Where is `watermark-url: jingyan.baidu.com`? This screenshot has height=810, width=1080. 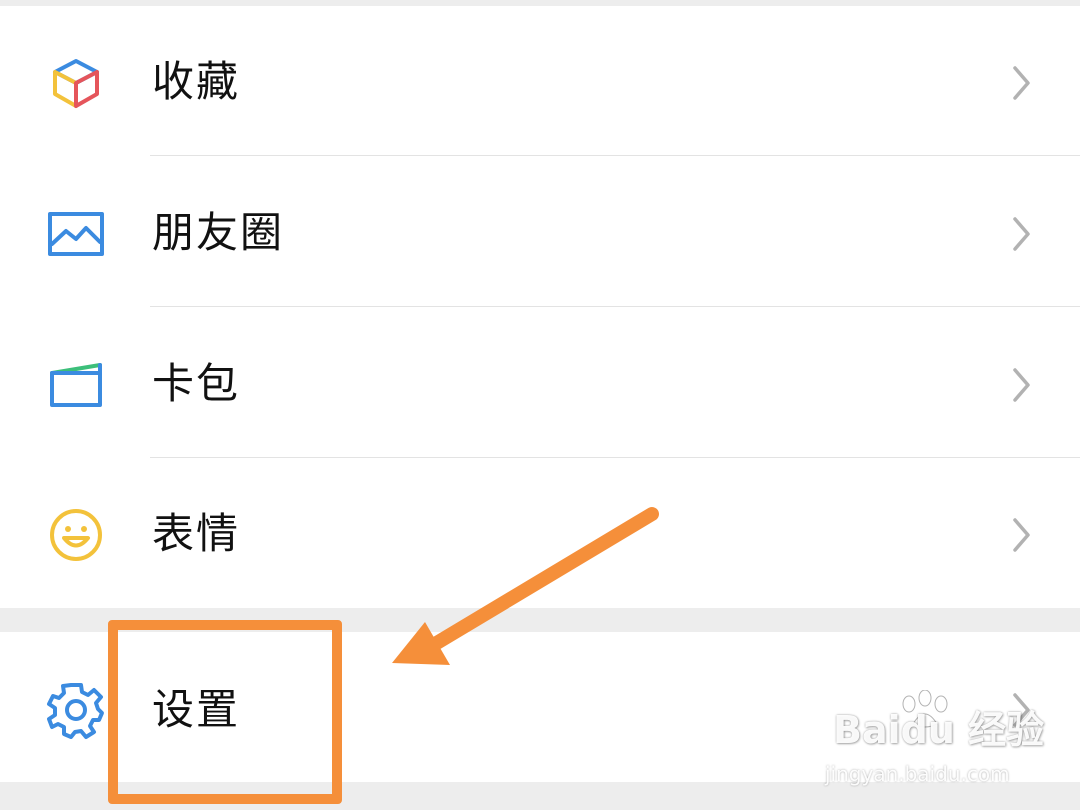 watermark-url: jingyan.baidu.com is located at coordinates (917, 774).